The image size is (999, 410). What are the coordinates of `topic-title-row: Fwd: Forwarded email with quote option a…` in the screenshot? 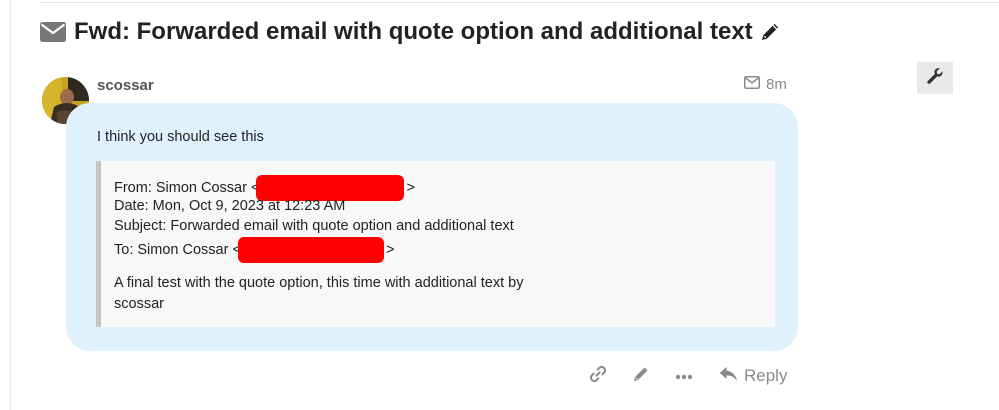 It's located at (410, 32).